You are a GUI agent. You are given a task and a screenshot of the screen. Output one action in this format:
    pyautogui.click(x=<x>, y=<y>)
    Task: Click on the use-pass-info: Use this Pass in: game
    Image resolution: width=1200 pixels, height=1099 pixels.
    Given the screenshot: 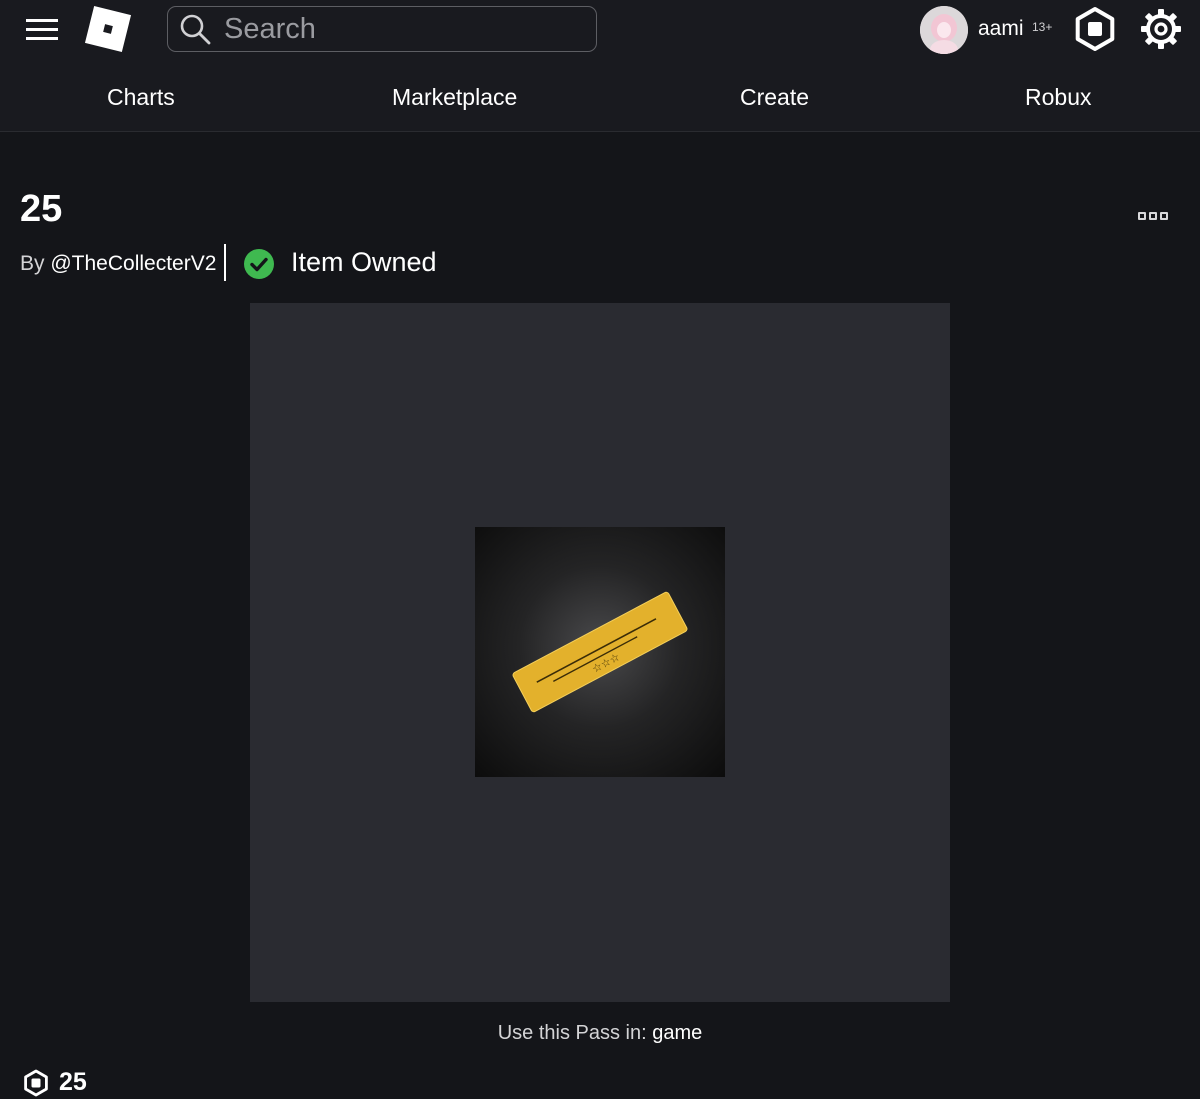 What is the action you would take?
    pyautogui.click(x=600, y=1033)
    